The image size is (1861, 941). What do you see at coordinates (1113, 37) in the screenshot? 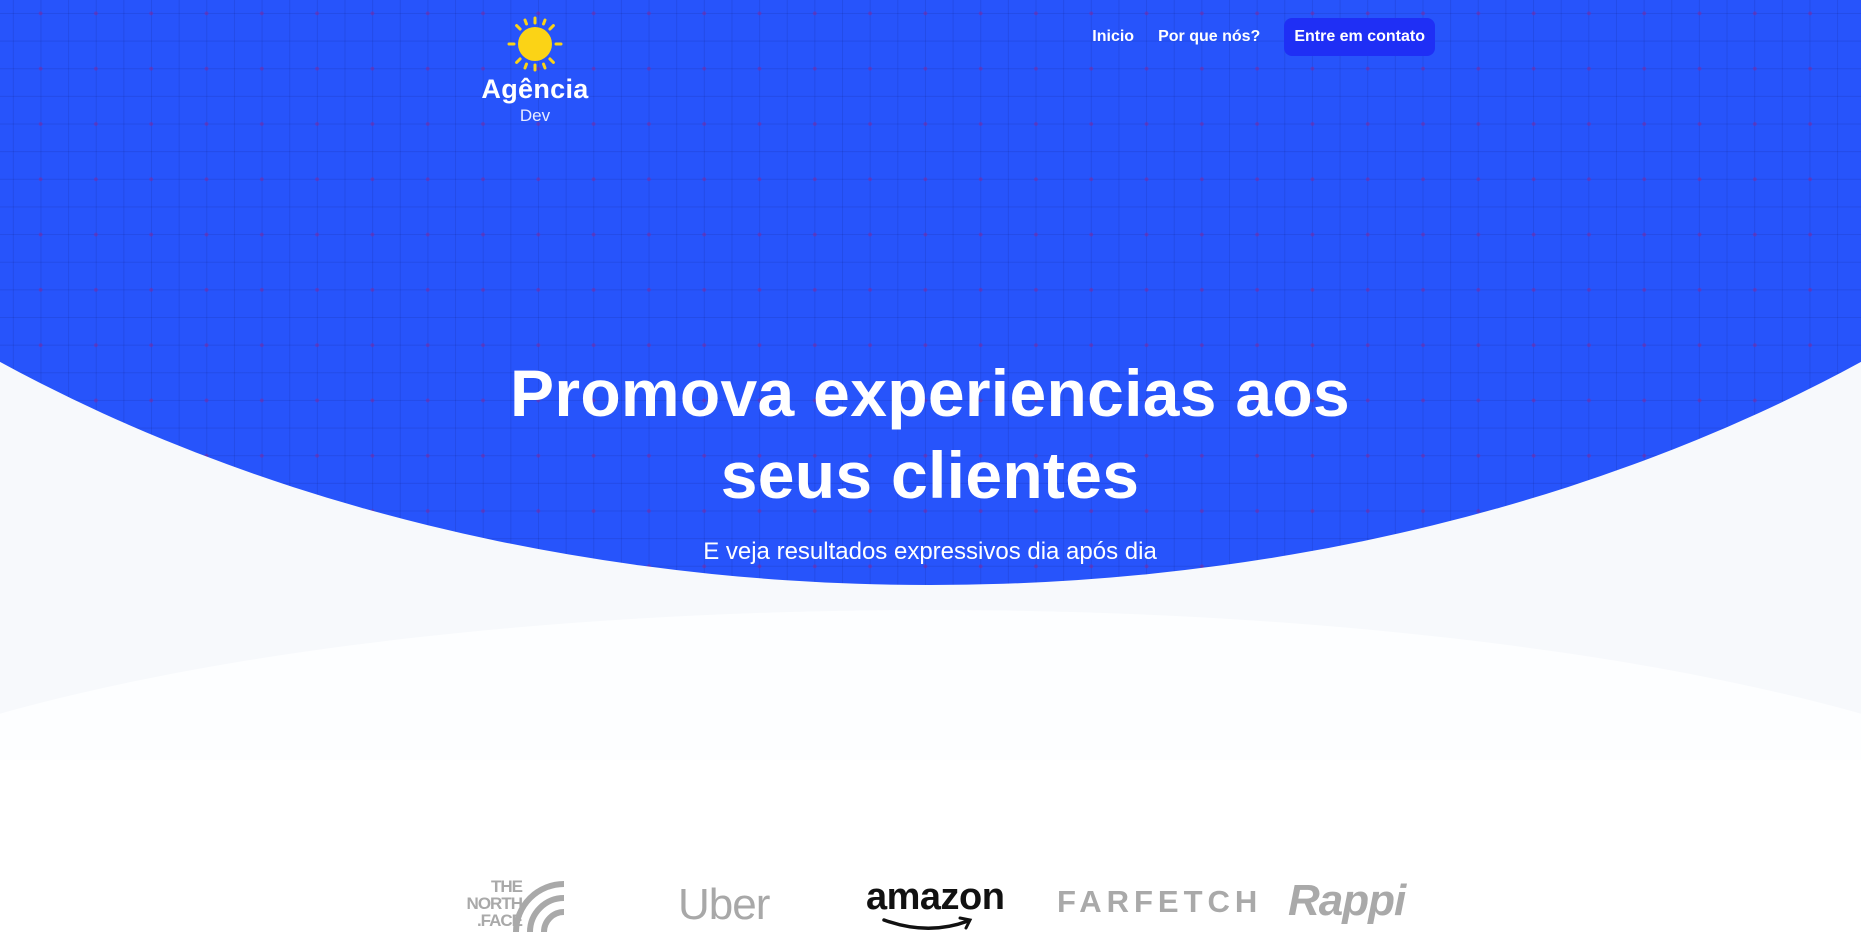
I see `nav-link-inicio: Inicio` at bounding box center [1113, 37].